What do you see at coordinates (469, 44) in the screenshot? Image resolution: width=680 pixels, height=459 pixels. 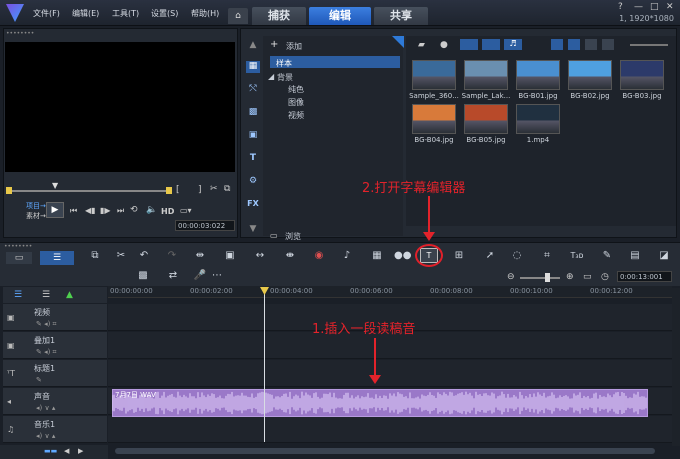 I see `show-video-icon` at bounding box center [469, 44].